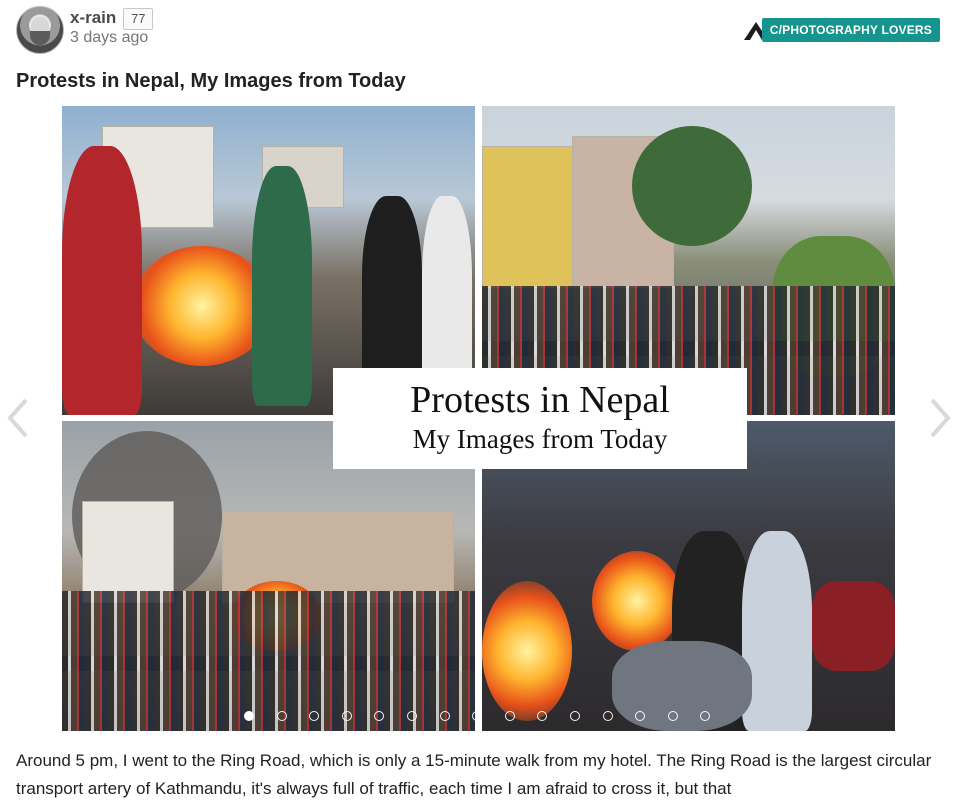  What do you see at coordinates (93, 18) in the screenshot?
I see `username: x-rain` at bounding box center [93, 18].